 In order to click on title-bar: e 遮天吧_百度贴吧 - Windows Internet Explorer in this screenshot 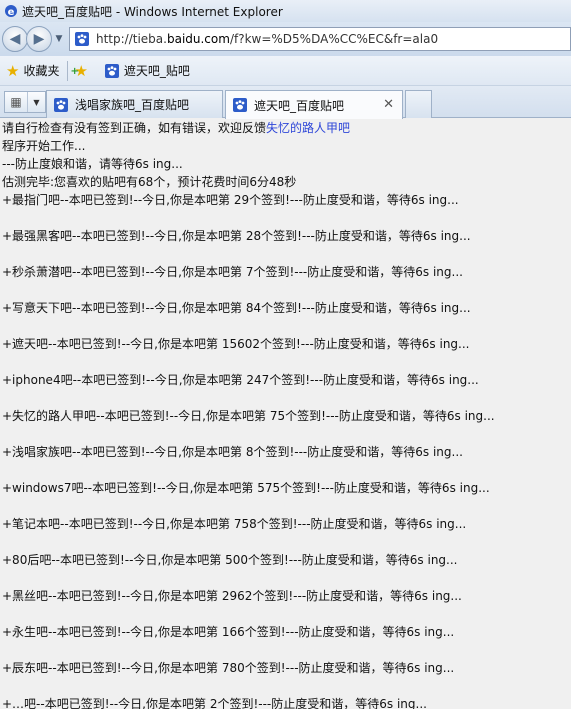, I will do `click(285, 11)`.